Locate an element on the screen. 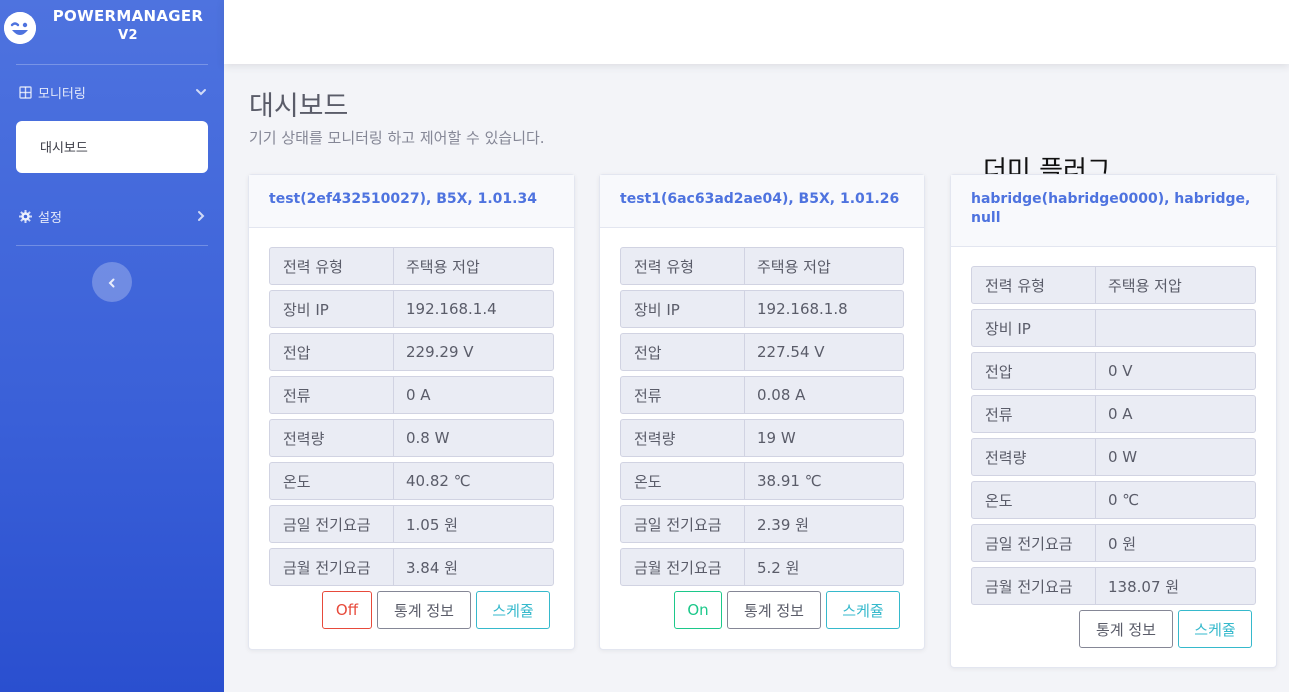 The image size is (1289, 692). brand-name: POWERMANAGER V2 is located at coordinates (128, 26).